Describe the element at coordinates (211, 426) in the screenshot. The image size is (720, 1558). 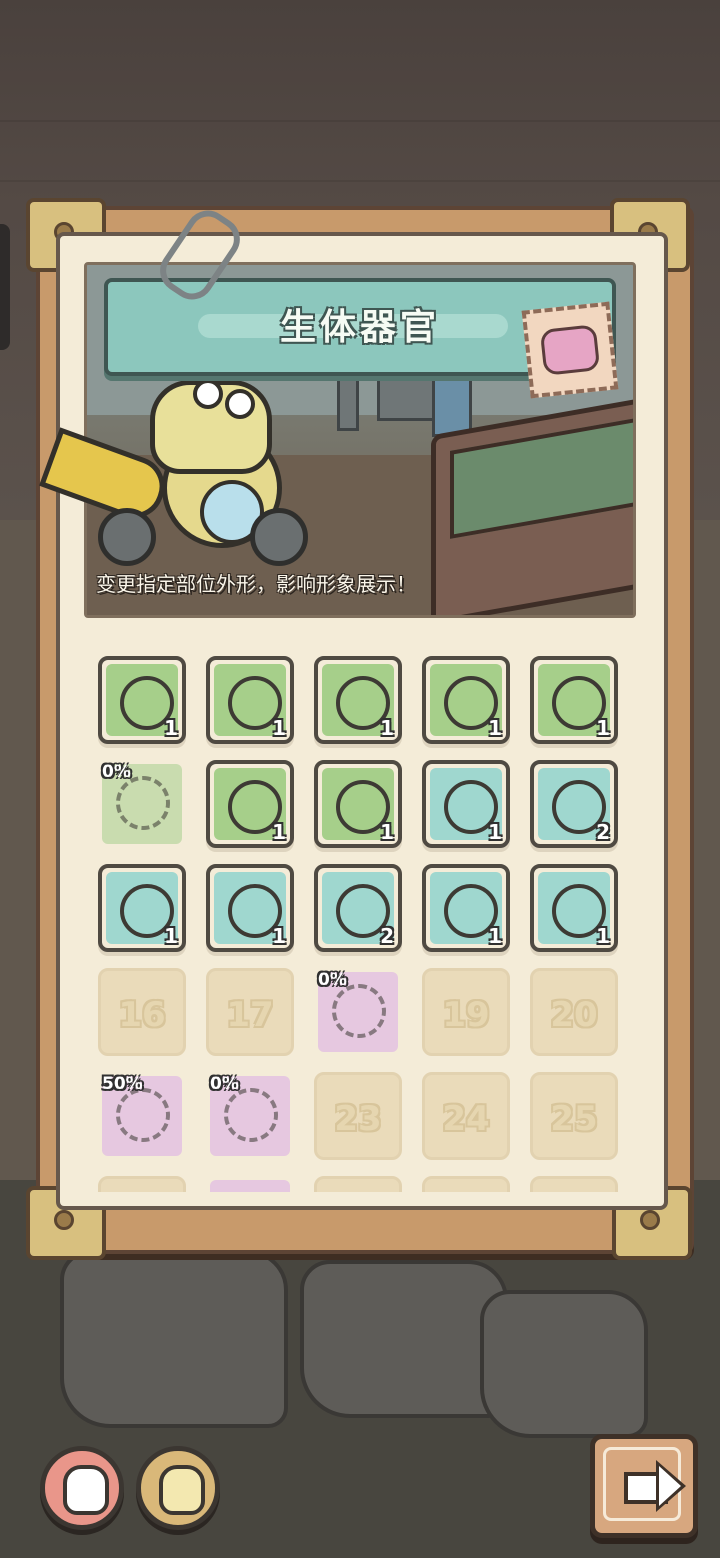
I see `creature-head` at that location.